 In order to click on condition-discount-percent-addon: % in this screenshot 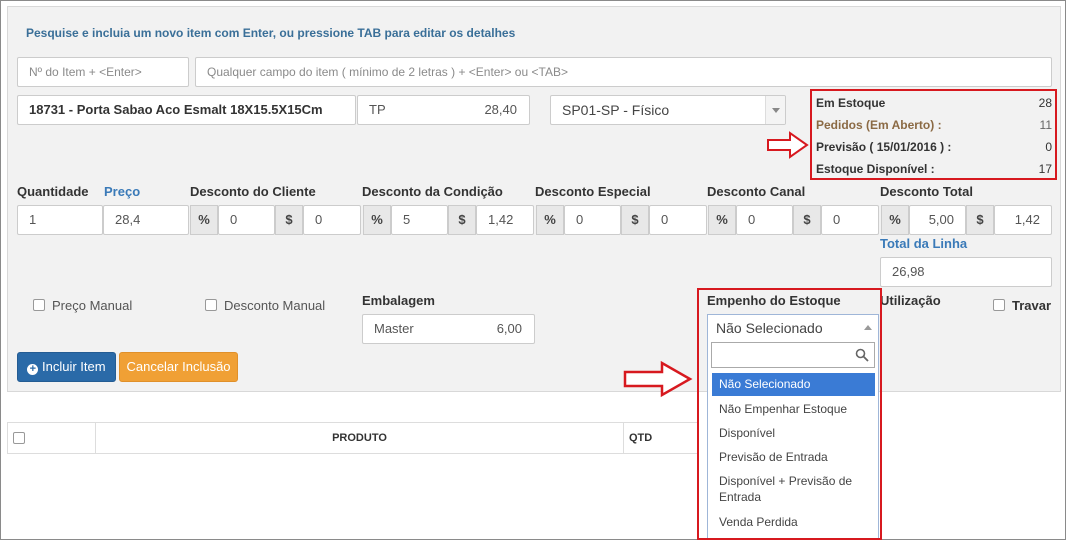, I will do `click(377, 220)`.